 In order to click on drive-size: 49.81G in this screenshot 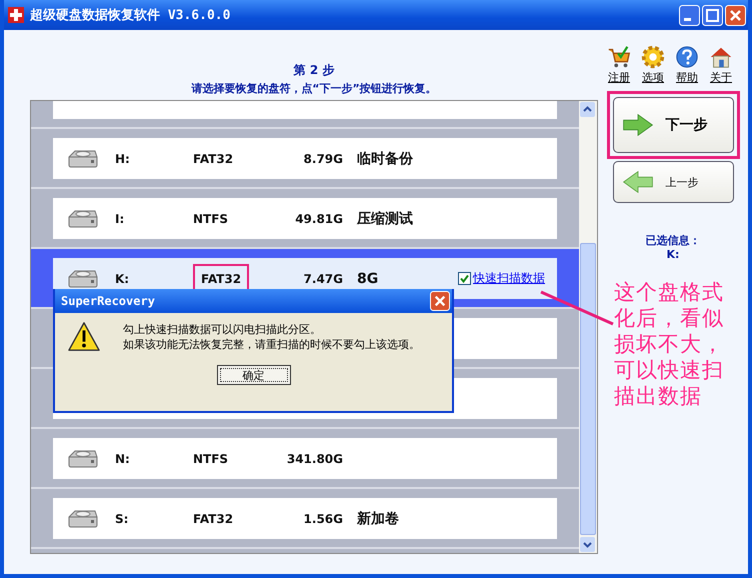, I will do `click(318, 219)`.